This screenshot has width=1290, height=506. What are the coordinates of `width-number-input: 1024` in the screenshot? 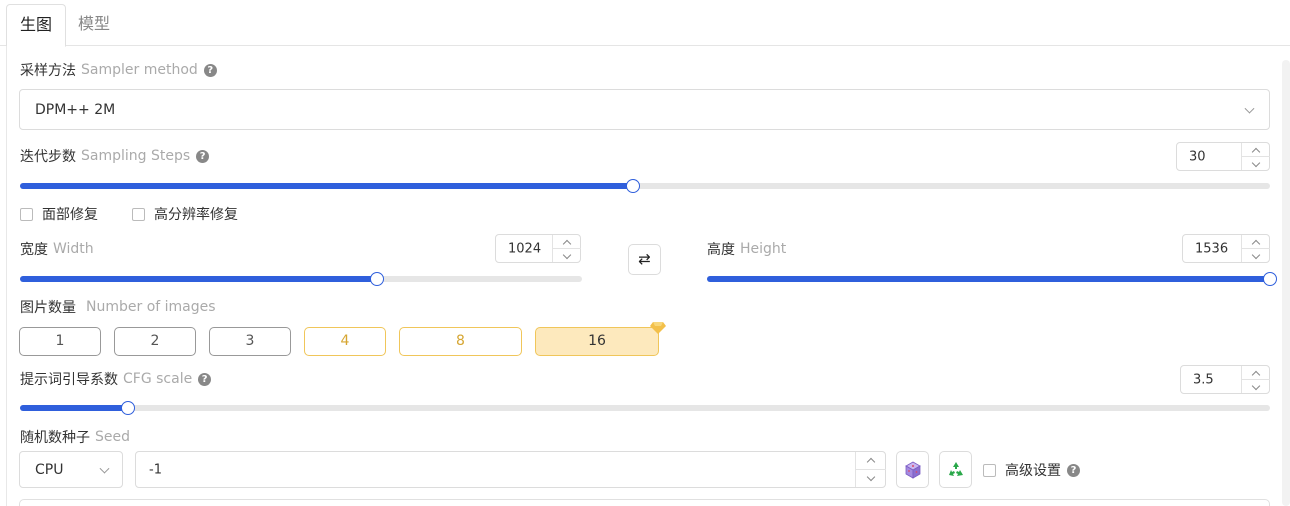 It's located at (538, 248).